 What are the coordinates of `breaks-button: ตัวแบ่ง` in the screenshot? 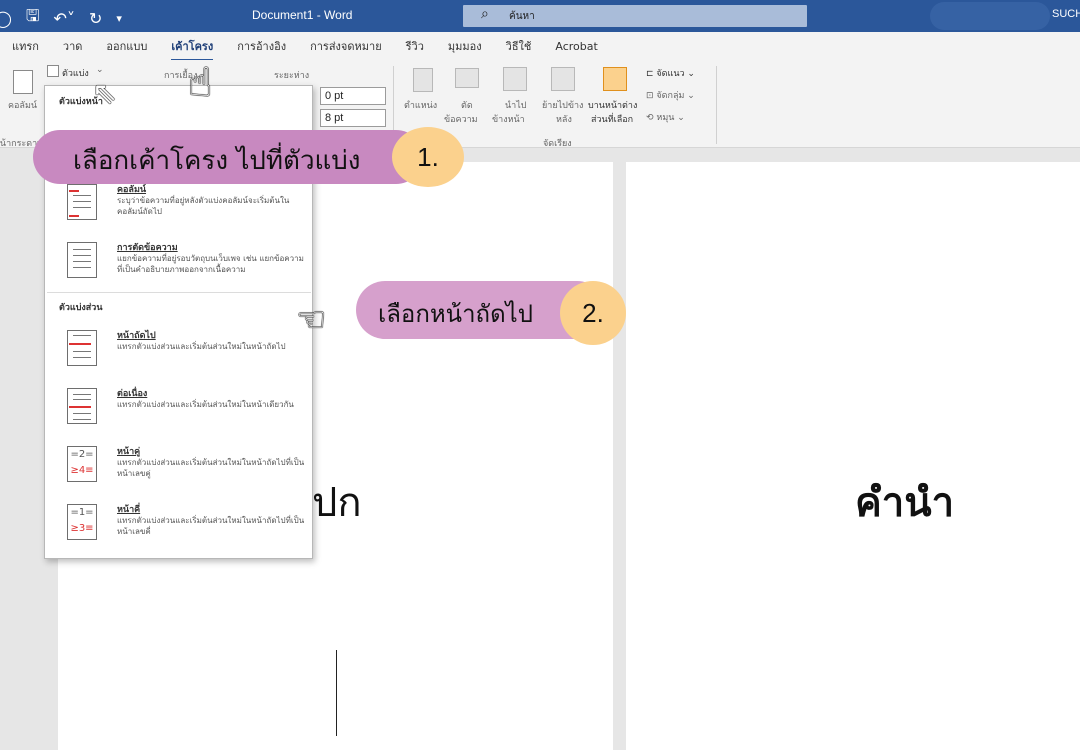 It's located at (75, 73).